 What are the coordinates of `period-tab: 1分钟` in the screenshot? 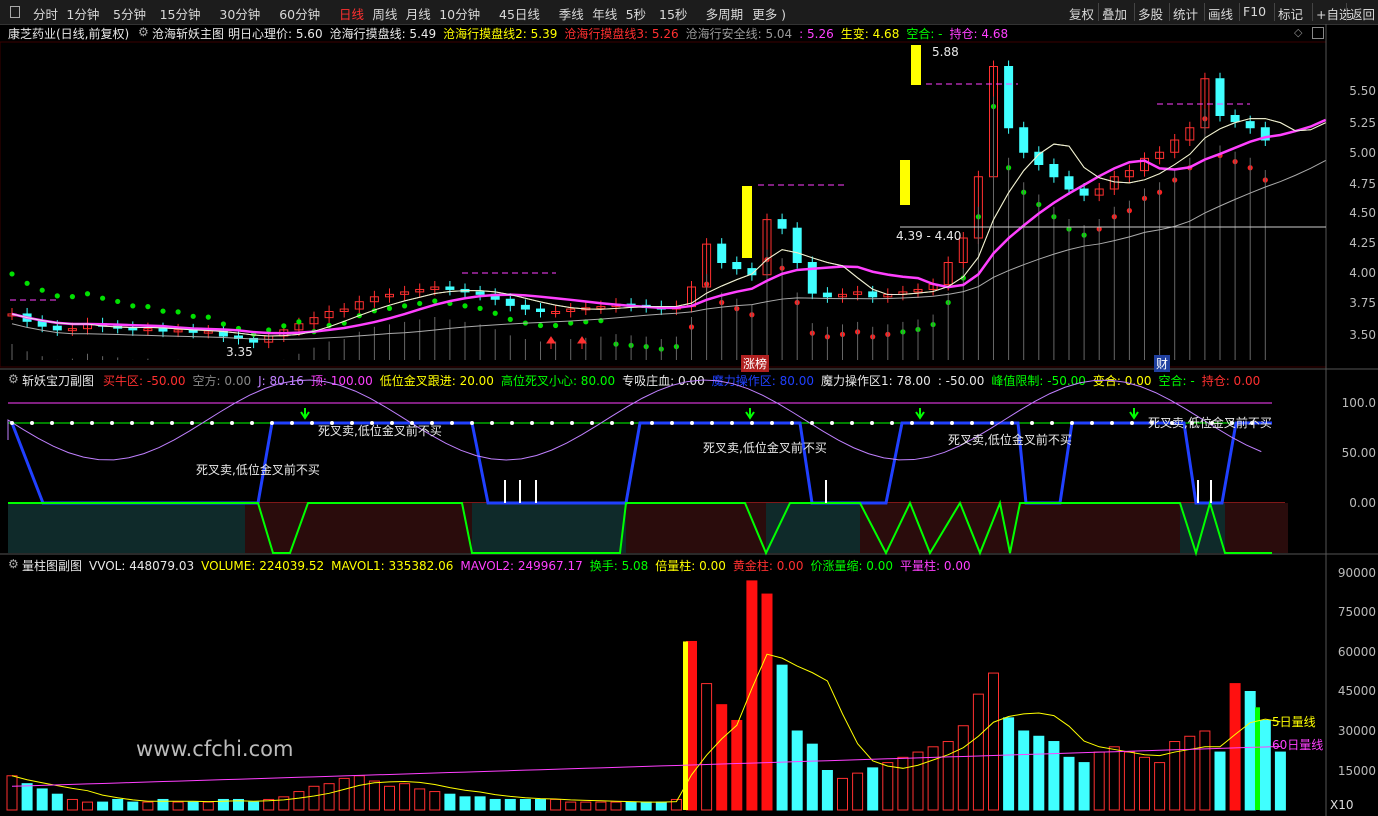 It's located at (82, 13).